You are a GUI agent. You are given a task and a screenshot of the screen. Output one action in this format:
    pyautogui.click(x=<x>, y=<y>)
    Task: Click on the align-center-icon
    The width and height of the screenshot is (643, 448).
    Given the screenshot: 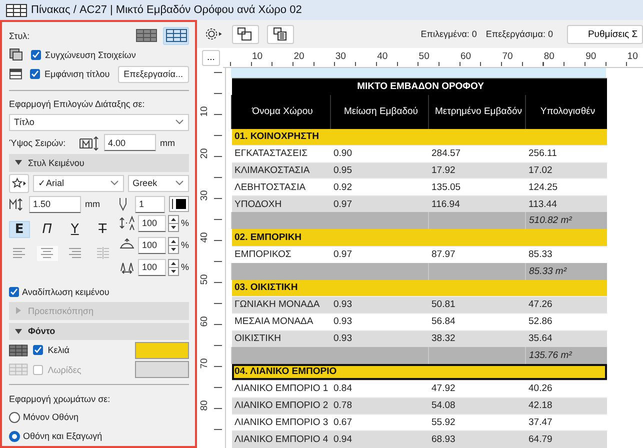 What is the action you would take?
    pyautogui.click(x=47, y=253)
    